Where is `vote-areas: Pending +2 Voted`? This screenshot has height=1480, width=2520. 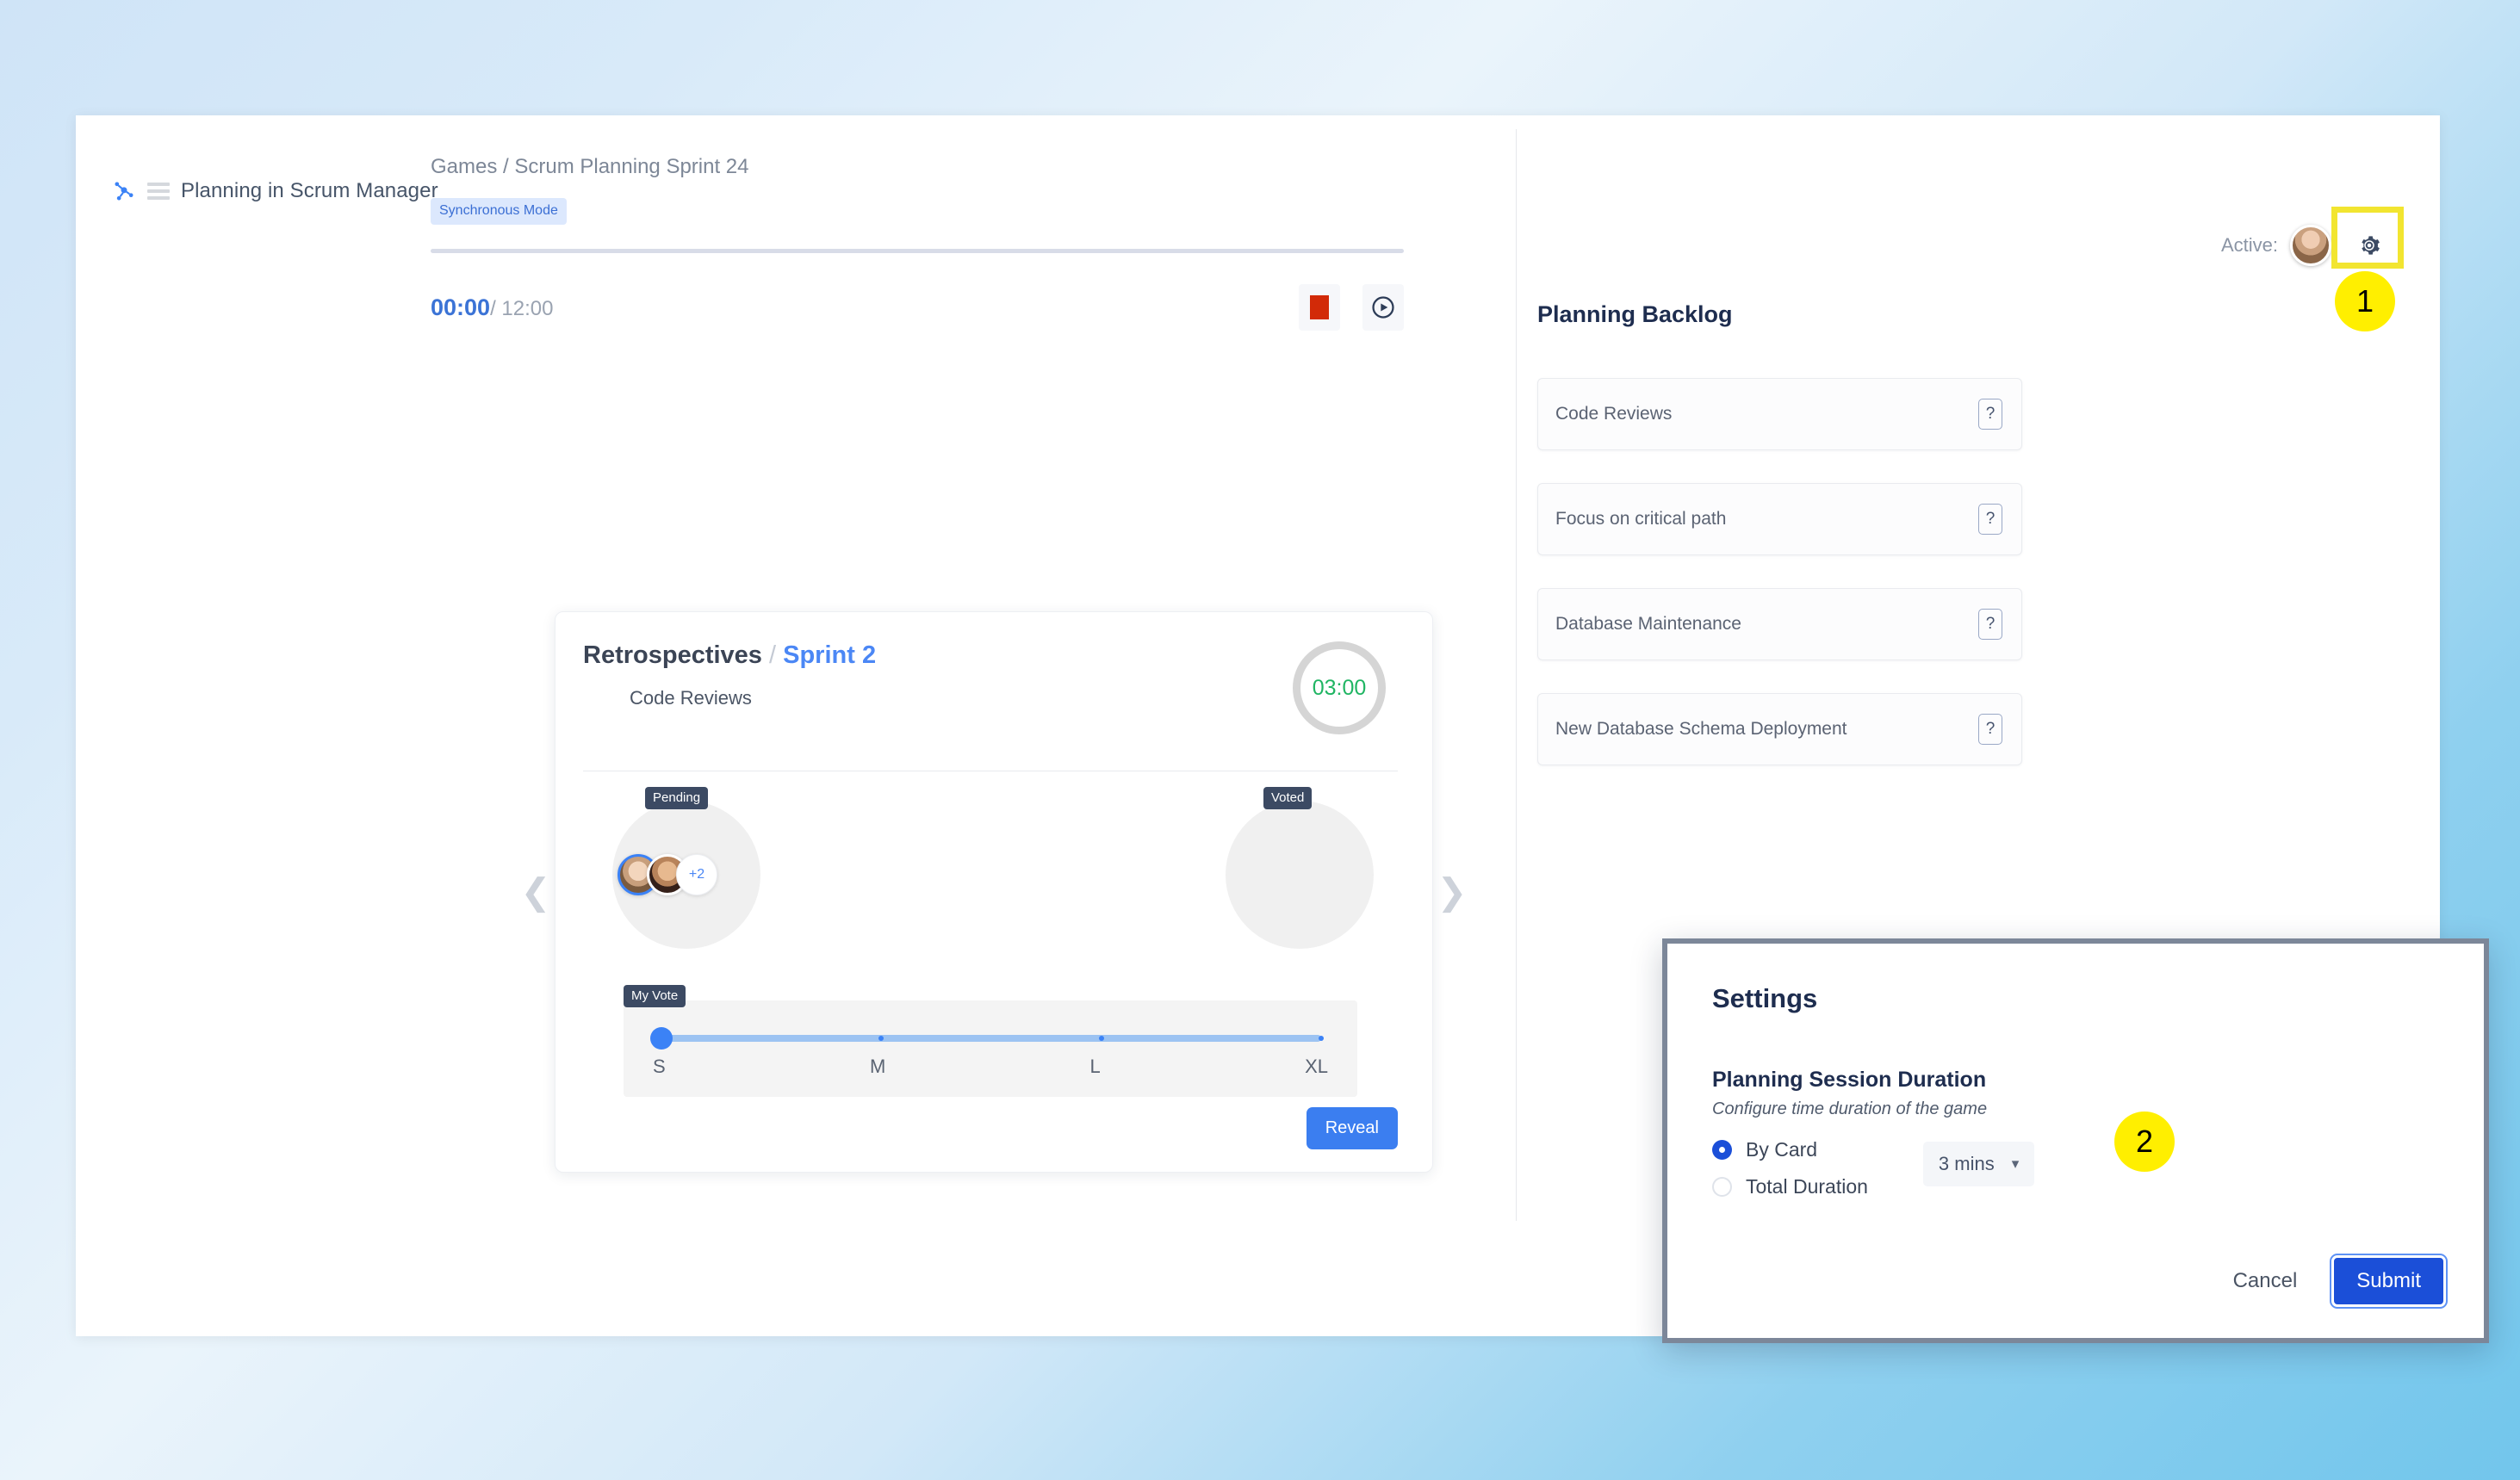 vote-areas: Pending +2 Voted is located at coordinates (991, 868).